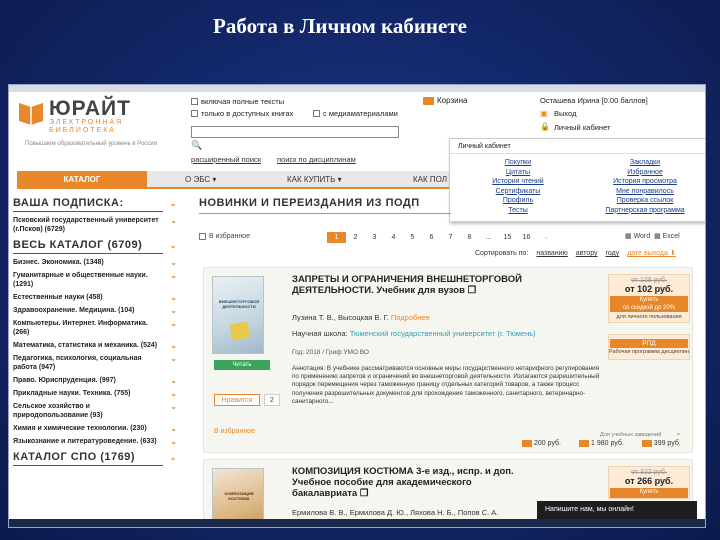 The image size is (720, 540). Describe the element at coordinates (355, 113) in the screenshot. I see `multimedia-checkbox: с медиаматериалами` at that location.